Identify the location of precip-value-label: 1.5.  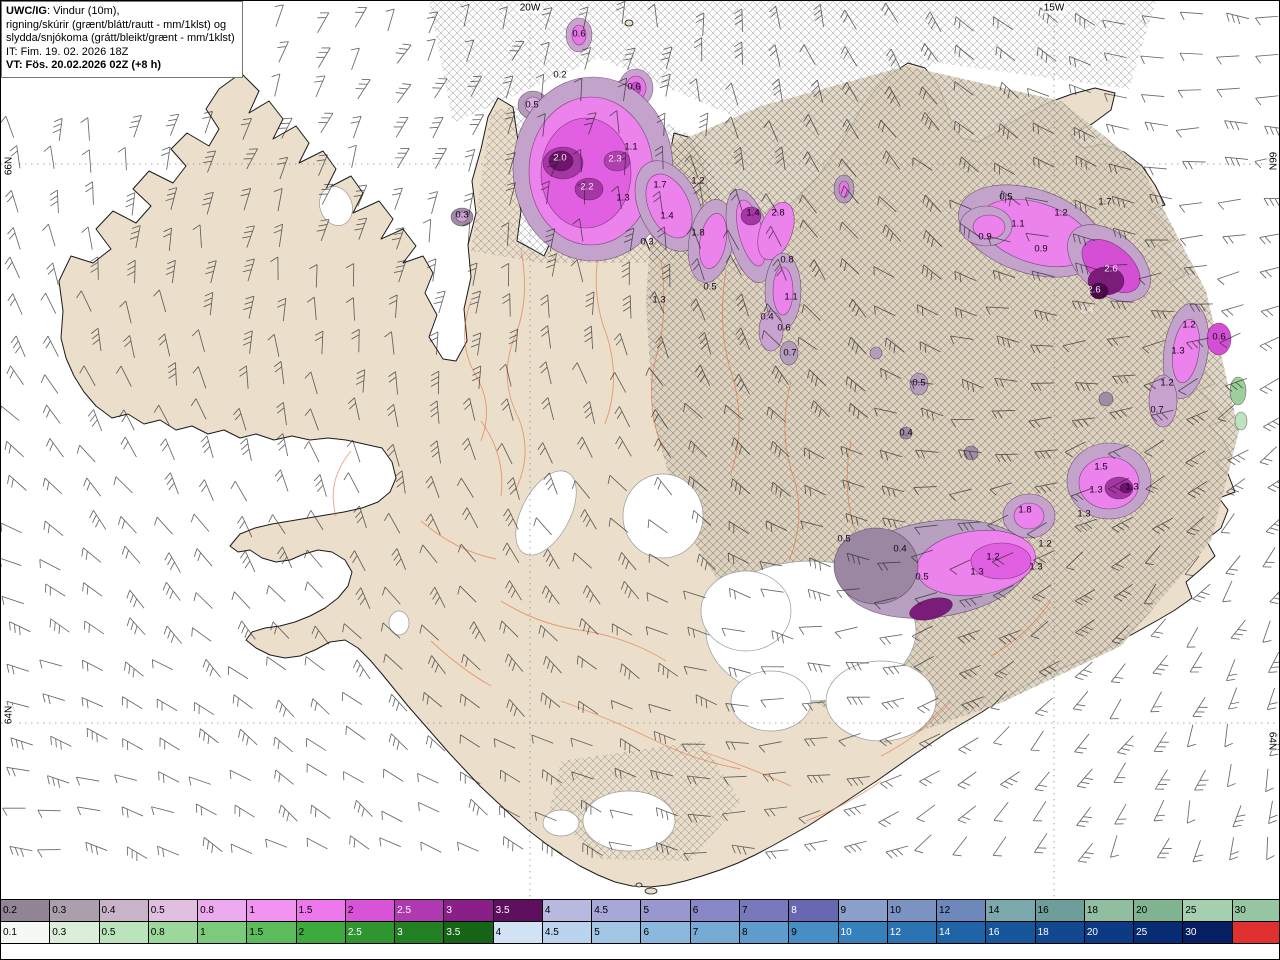
(1101, 467).